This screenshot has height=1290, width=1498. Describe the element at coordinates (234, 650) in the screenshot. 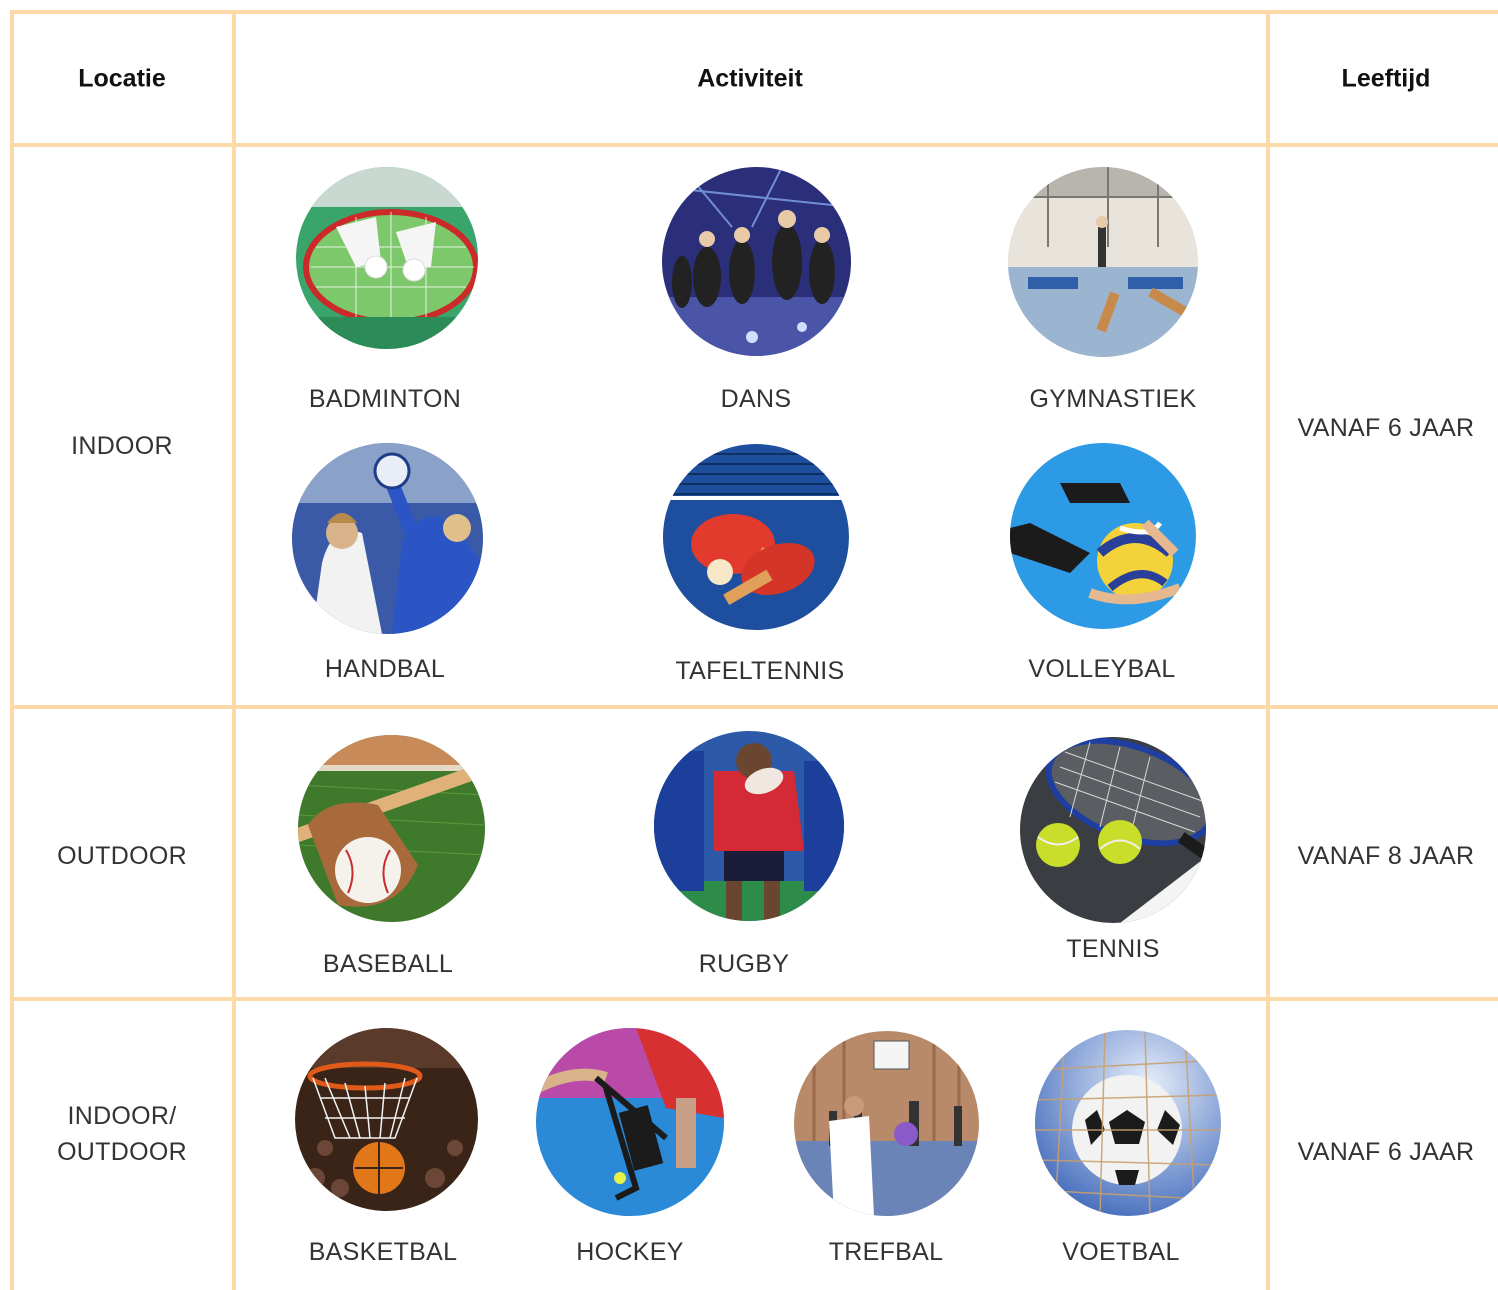

I see `table-border-col1` at that location.